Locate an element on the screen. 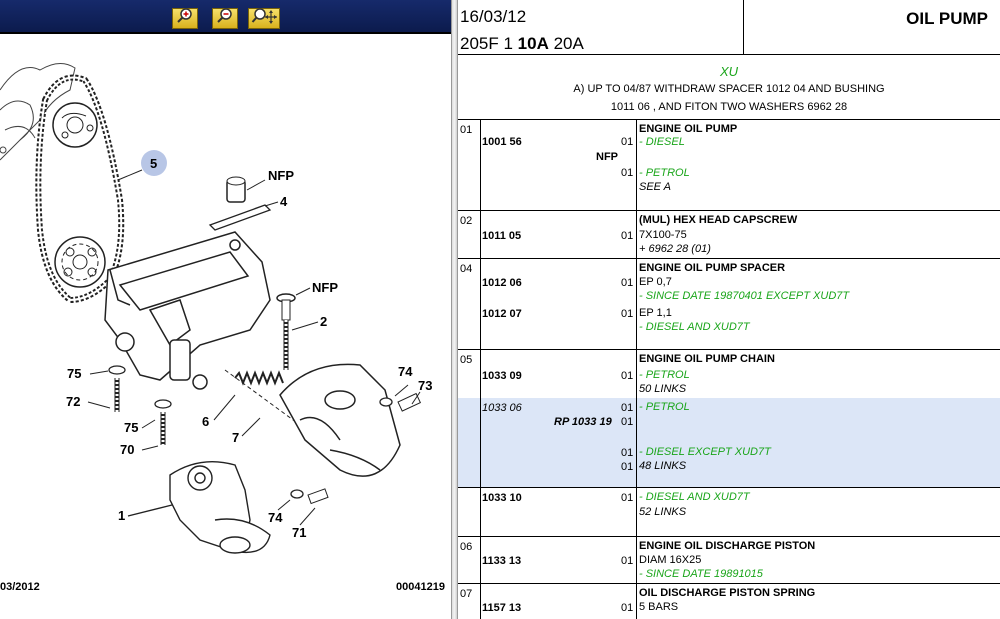  zoom-pan-button is located at coordinates (264, 18).